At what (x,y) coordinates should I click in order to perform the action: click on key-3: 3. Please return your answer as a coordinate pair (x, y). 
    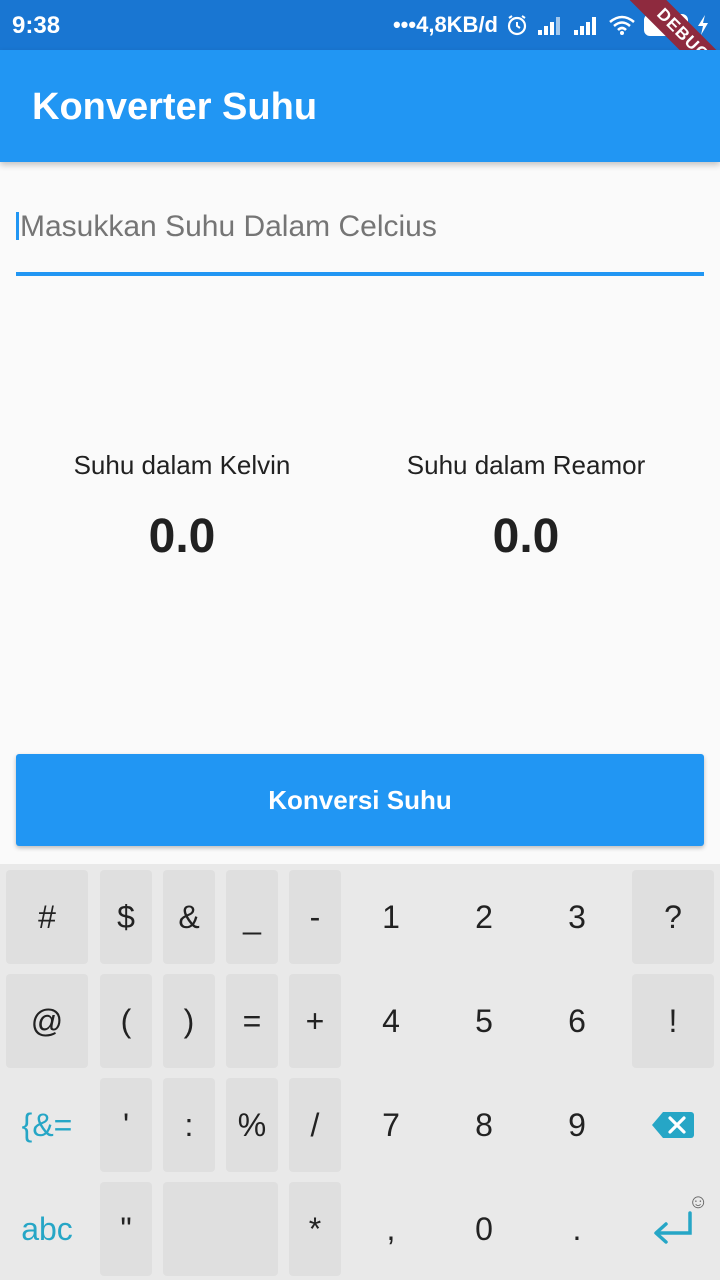
    Looking at the image, I should click on (577, 917).